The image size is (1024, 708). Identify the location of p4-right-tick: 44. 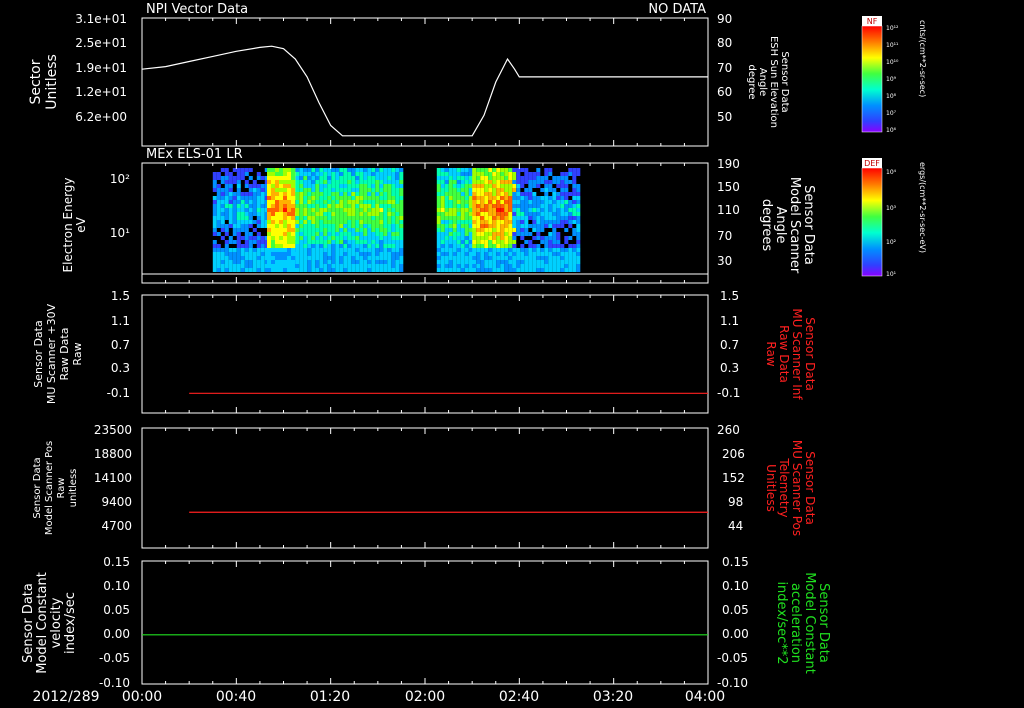
(735, 526).